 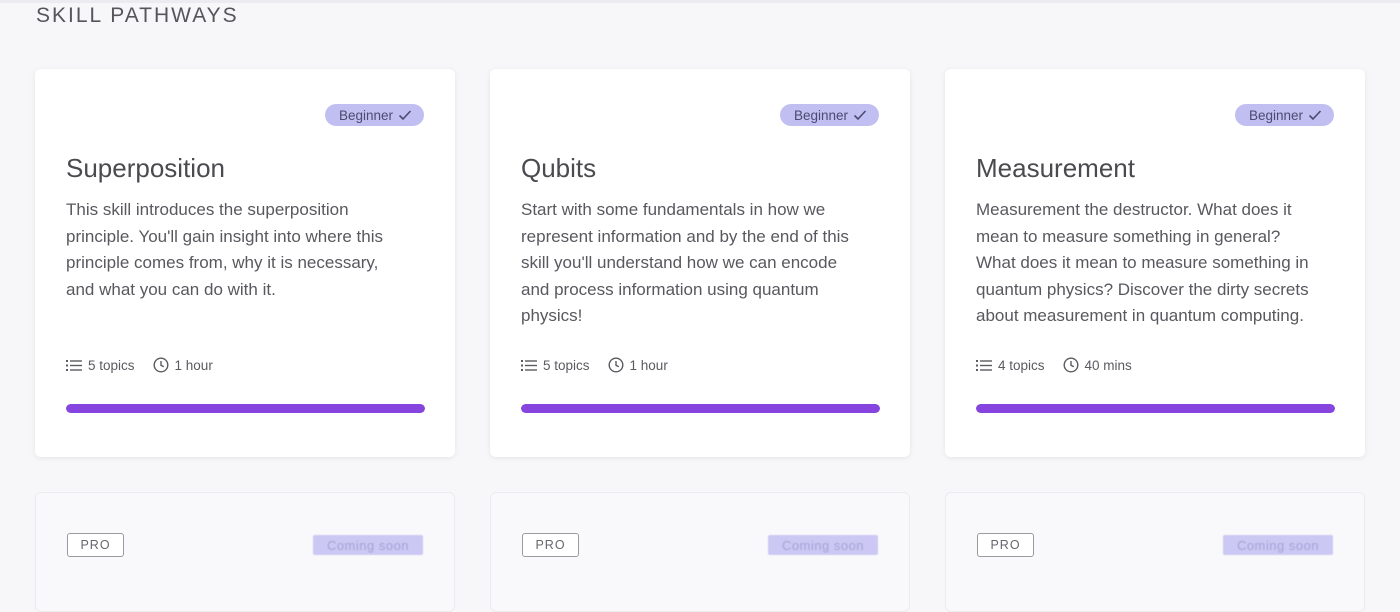 What do you see at coordinates (700, 1) in the screenshot?
I see `top-divider` at bounding box center [700, 1].